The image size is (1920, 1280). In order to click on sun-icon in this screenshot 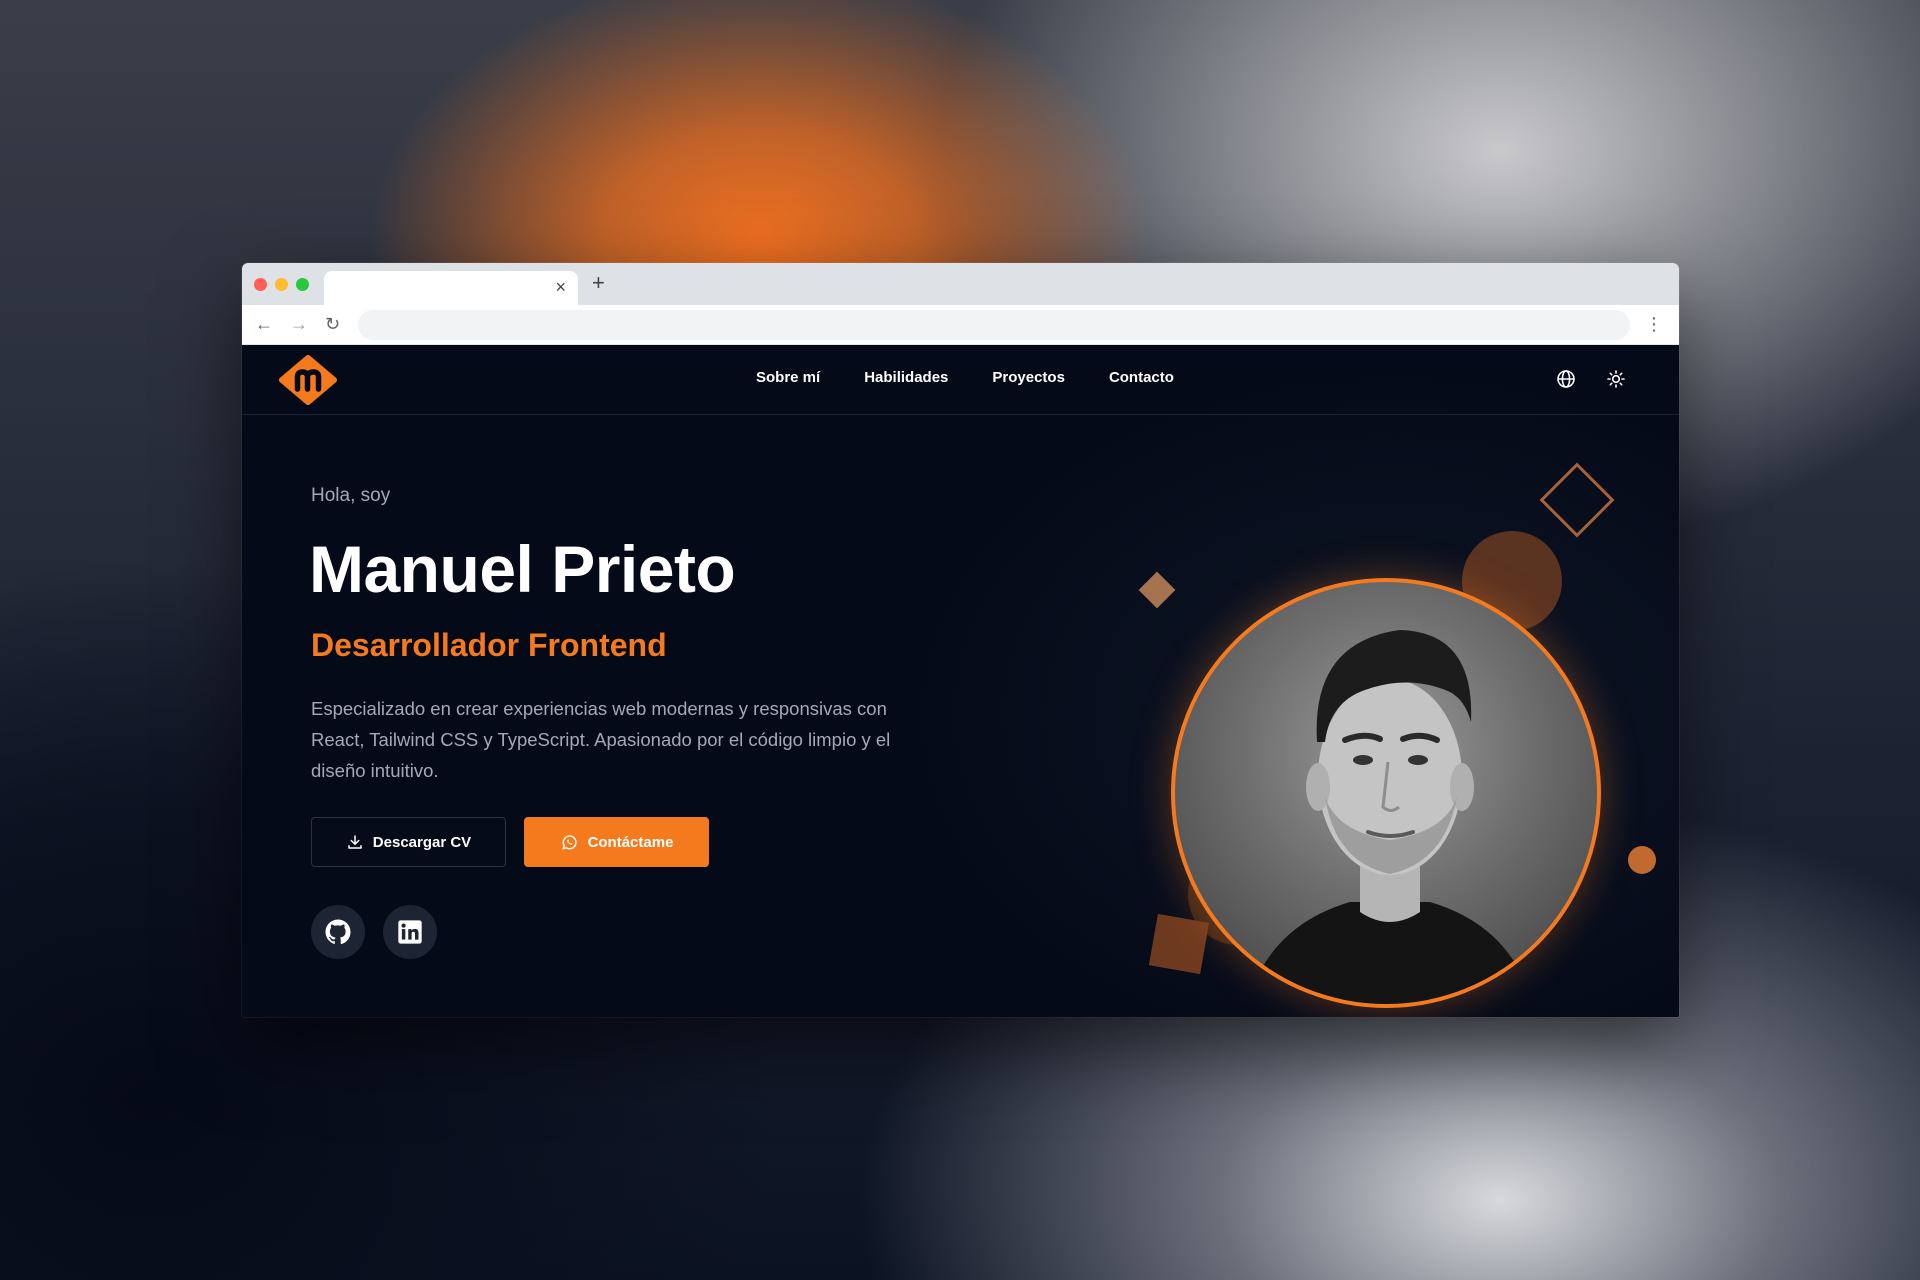, I will do `click(1616, 379)`.